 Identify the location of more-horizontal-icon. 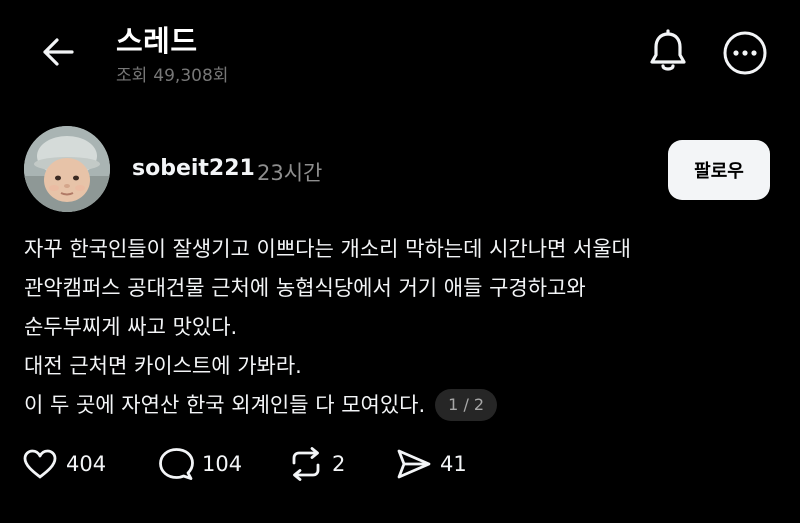
(745, 53).